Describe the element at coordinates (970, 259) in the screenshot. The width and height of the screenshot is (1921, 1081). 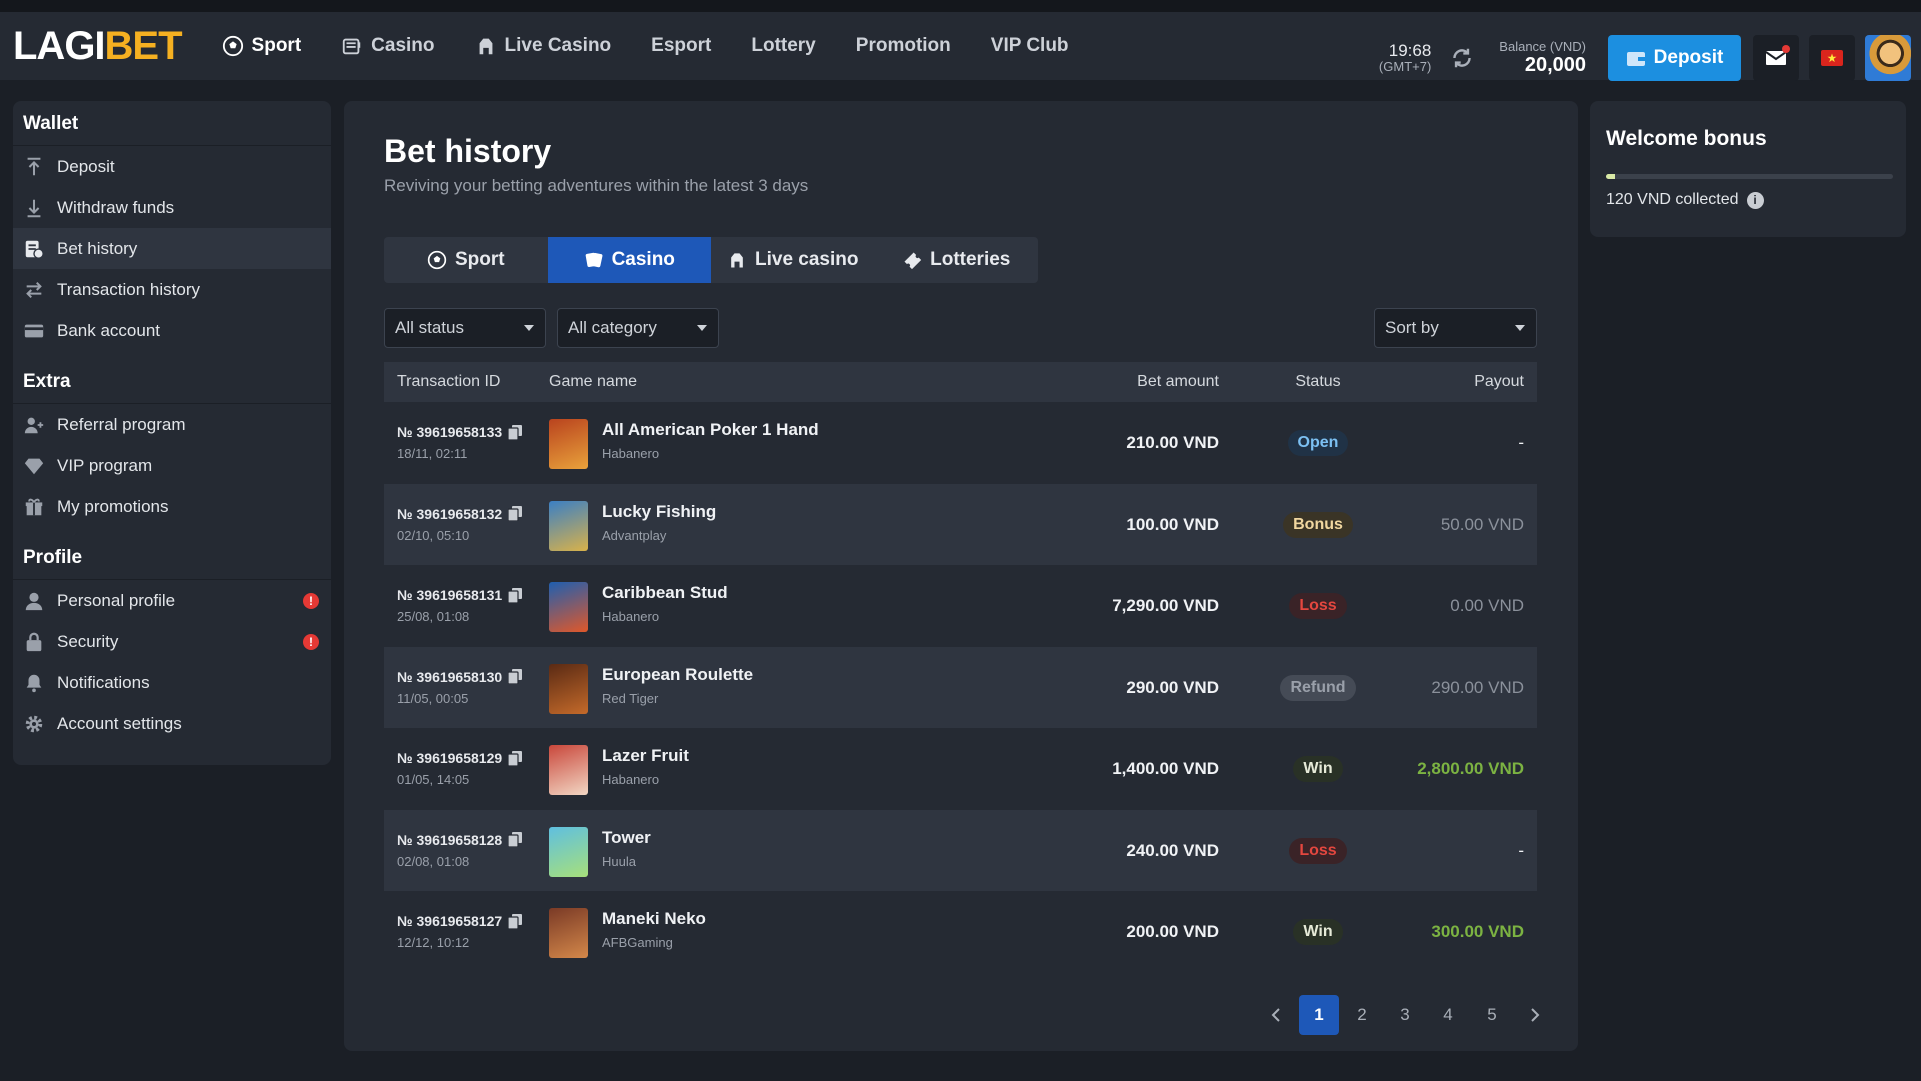
I see `tab-label: Lotteries` at that location.